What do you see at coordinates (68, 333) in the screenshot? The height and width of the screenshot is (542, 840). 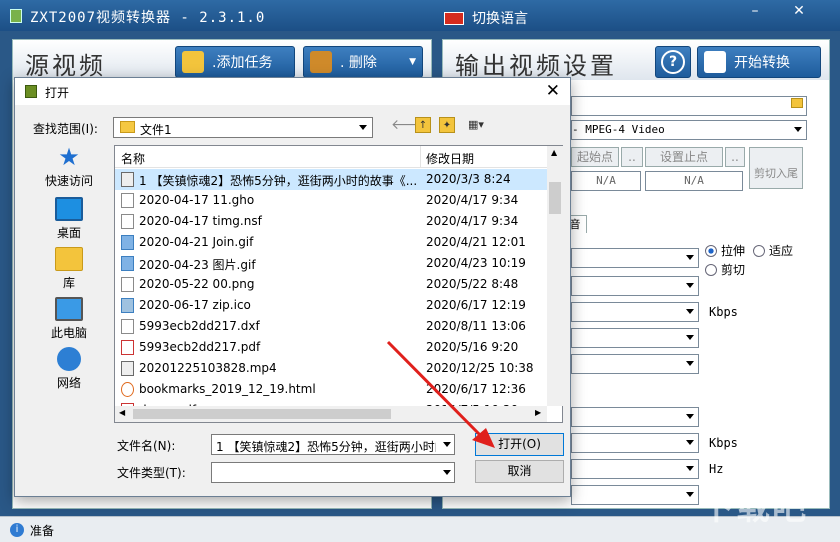 I see `place-label: 此电脑` at bounding box center [68, 333].